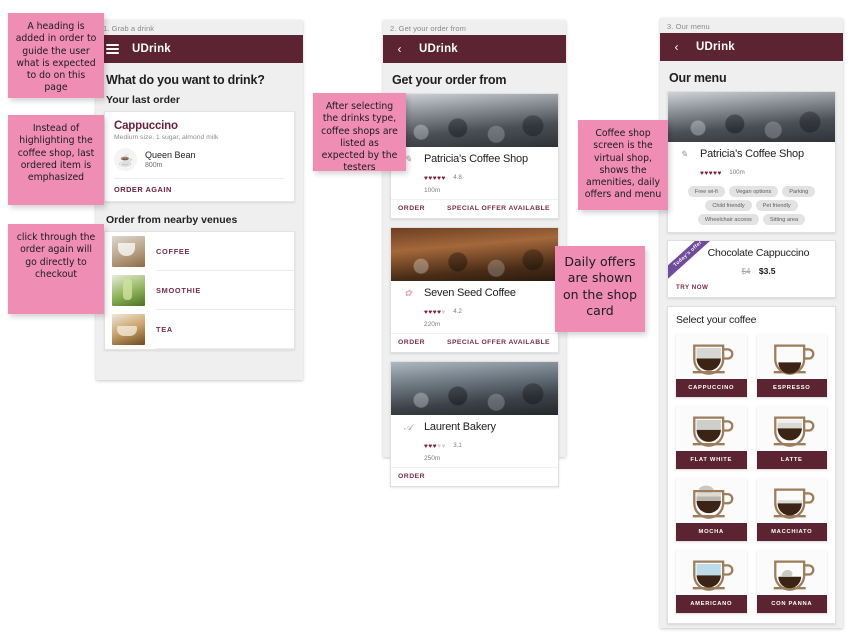  I want to click on flat-white-cup-icon, so click(711, 428).